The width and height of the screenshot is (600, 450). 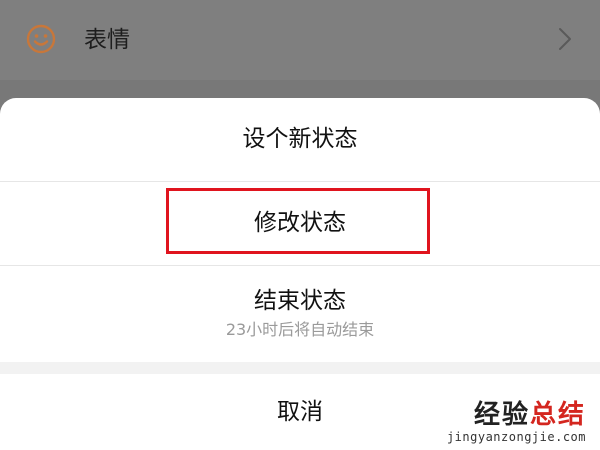 What do you see at coordinates (300, 329) in the screenshot?
I see `end-status-sublabel: 23小时后将自动结束` at bounding box center [300, 329].